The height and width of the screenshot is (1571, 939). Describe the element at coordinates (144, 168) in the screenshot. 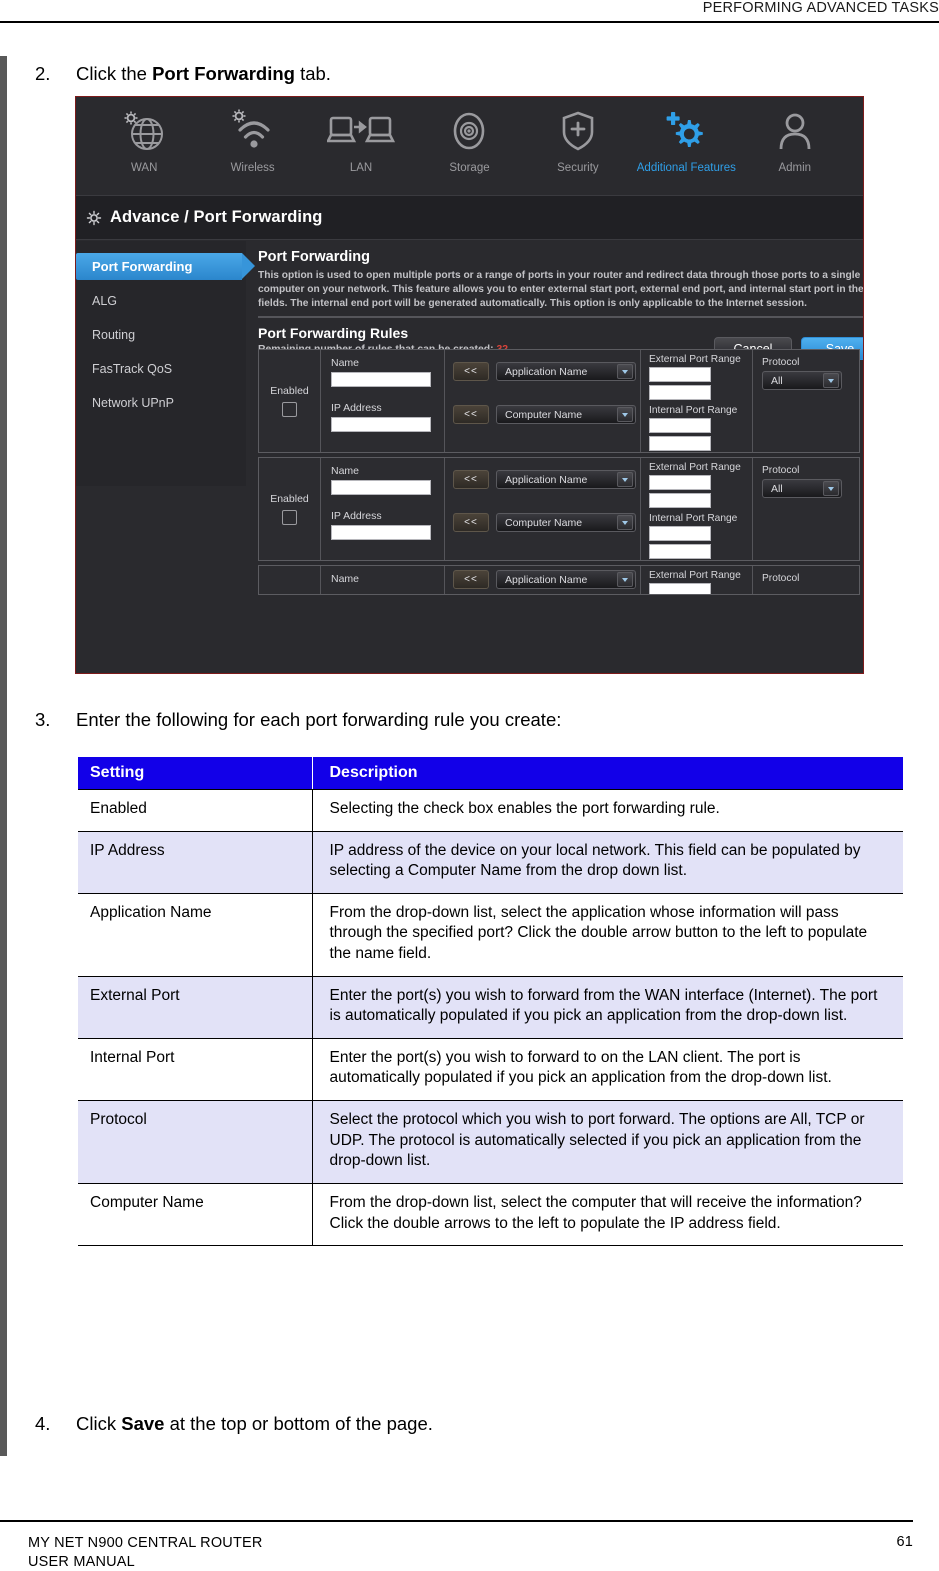

I see `nav-label-wan: WAN` at that location.